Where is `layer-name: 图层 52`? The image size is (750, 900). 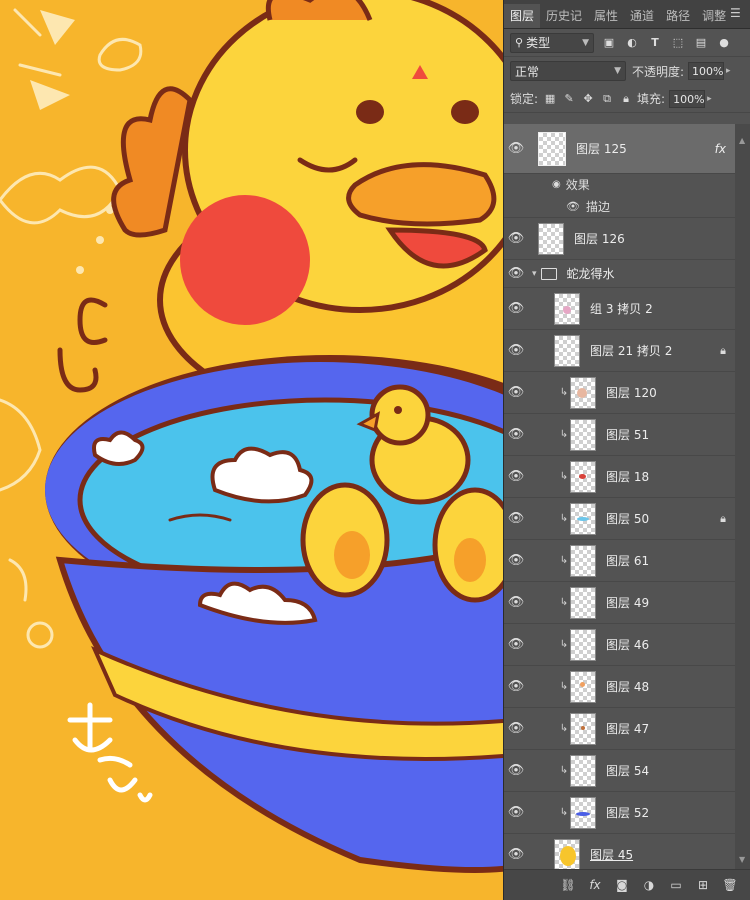 layer-name: 图层 52 is located at coordinates (628, 813).